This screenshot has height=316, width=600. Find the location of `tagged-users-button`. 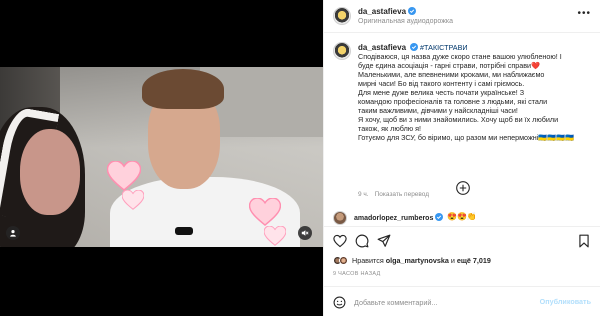

tagged-users-button is located at coordinates (13, 233).